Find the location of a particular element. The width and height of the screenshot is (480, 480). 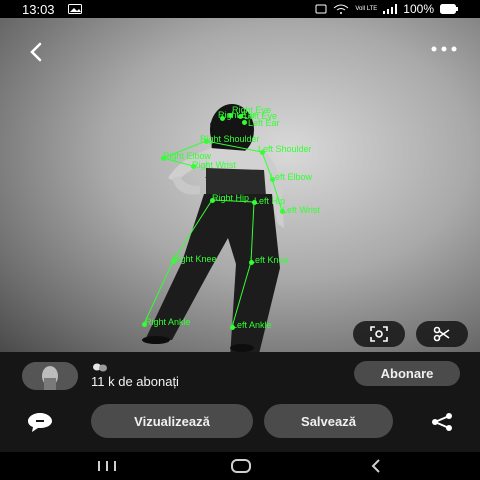

pose-label-right-shoulder: Right Shoulder is located at coordinates (230, 139).